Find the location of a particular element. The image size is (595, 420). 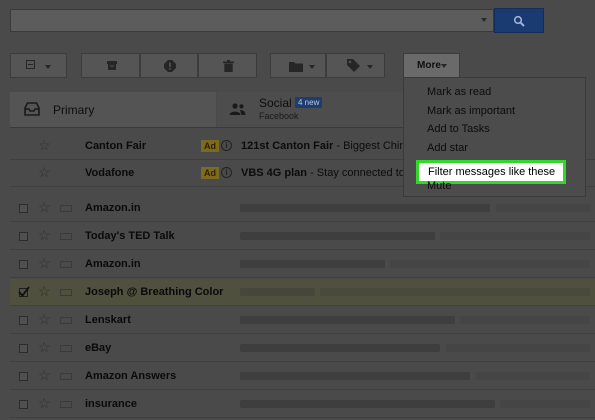

email-sender: Today's TED Talk is located at coordinates (130, 236).